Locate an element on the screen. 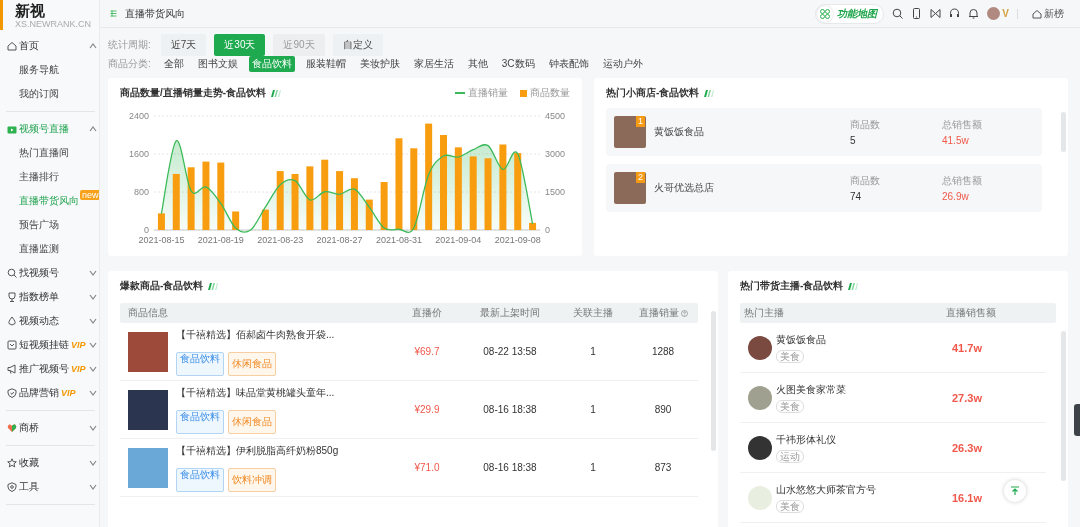  home-link: 新榜 is located at coordinates (1048, 13).